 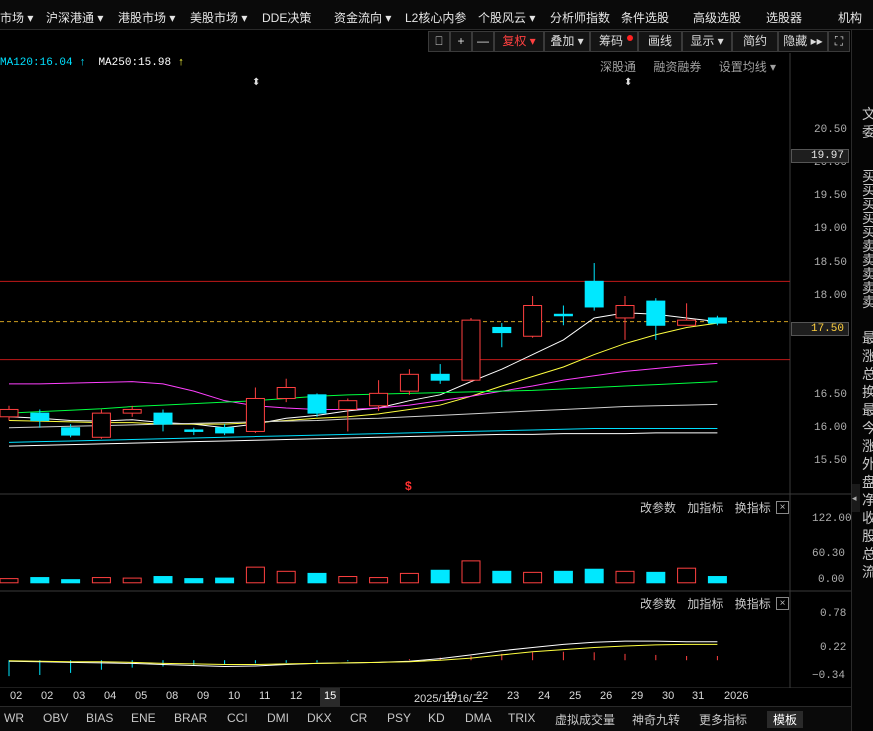 I want to click on date-tick: 25, so click(x=575, y=696).